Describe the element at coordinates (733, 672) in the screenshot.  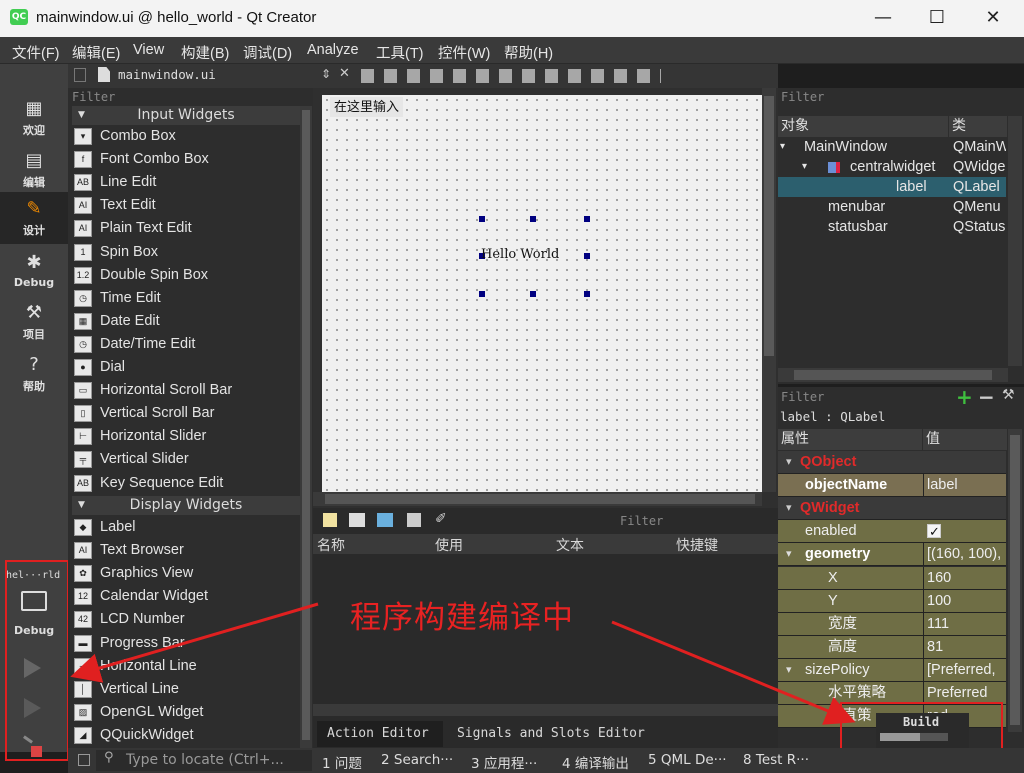
I see `arrow-to-build` at that location.